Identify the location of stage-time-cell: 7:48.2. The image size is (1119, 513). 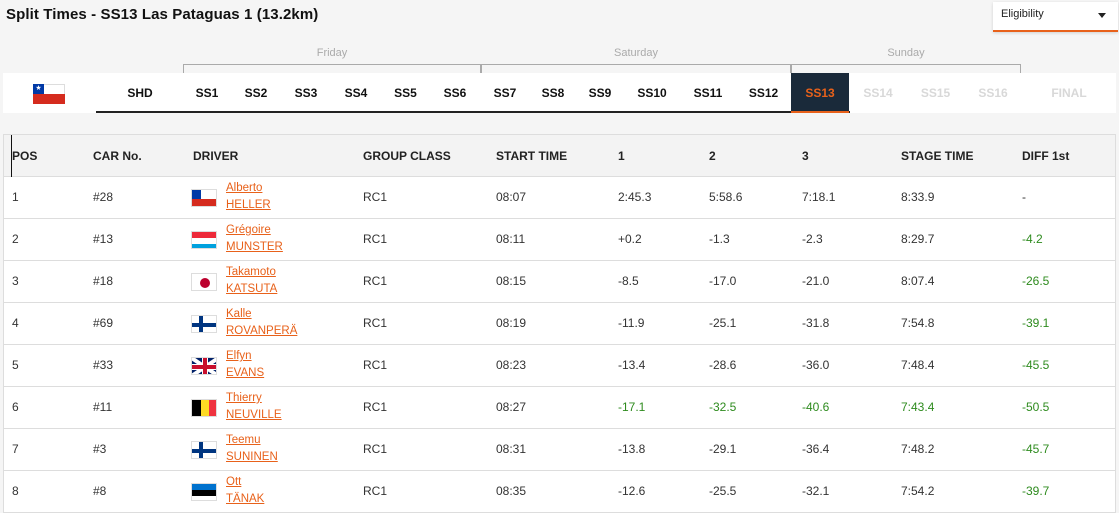
(918, 449).